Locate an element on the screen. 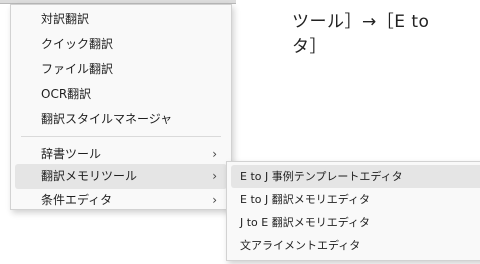 This screenshot has width=480, height=264. submenu-item-alignment-editor: 文アライメントエディタ is located at coordinates (355, 245).